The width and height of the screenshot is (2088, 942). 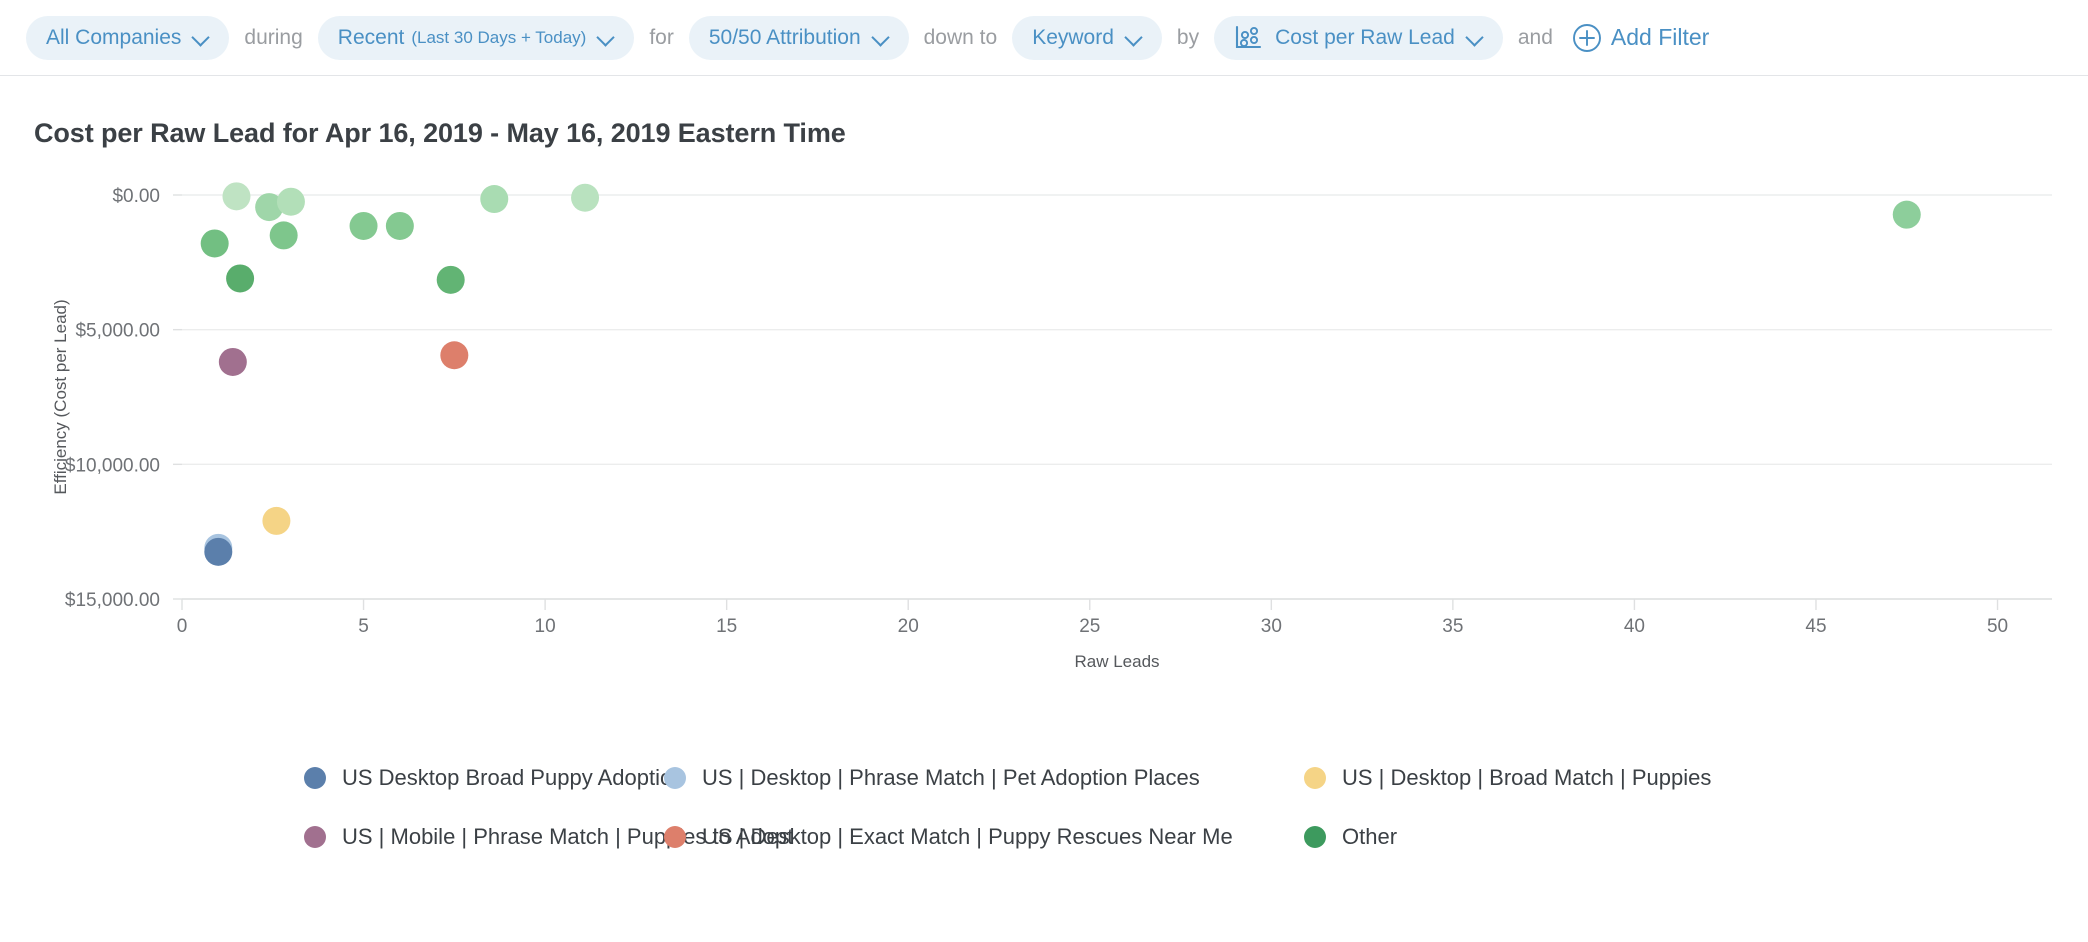 I want to click on date-range-filter-sublabel: (Last 30 Days + Today), so click(x=499, y=37).